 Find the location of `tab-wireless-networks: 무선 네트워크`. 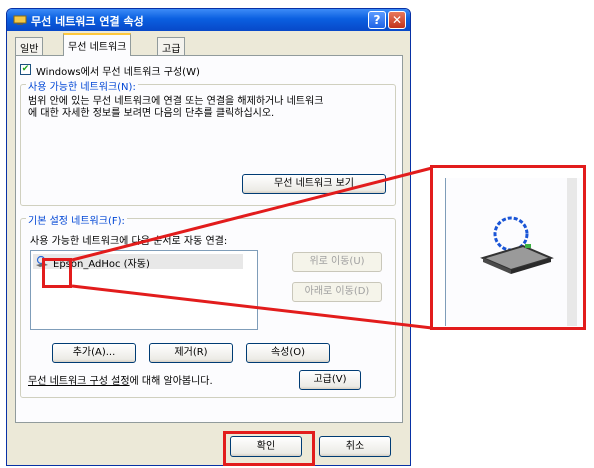

tab-wireless-networks: 무선 네트워크 is located at coordinates (97, 44).